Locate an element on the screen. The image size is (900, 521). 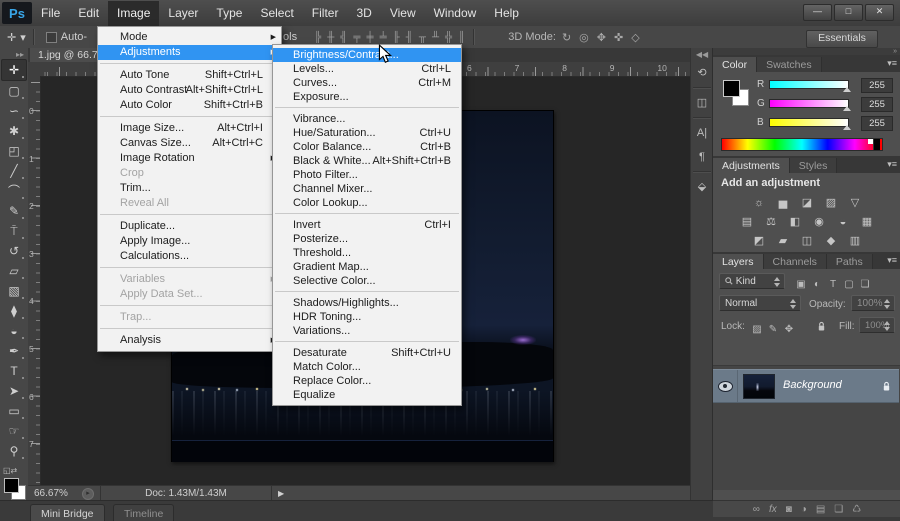
pixel-layer-filter-icon: ▣ is located at coordinates (801, 284).